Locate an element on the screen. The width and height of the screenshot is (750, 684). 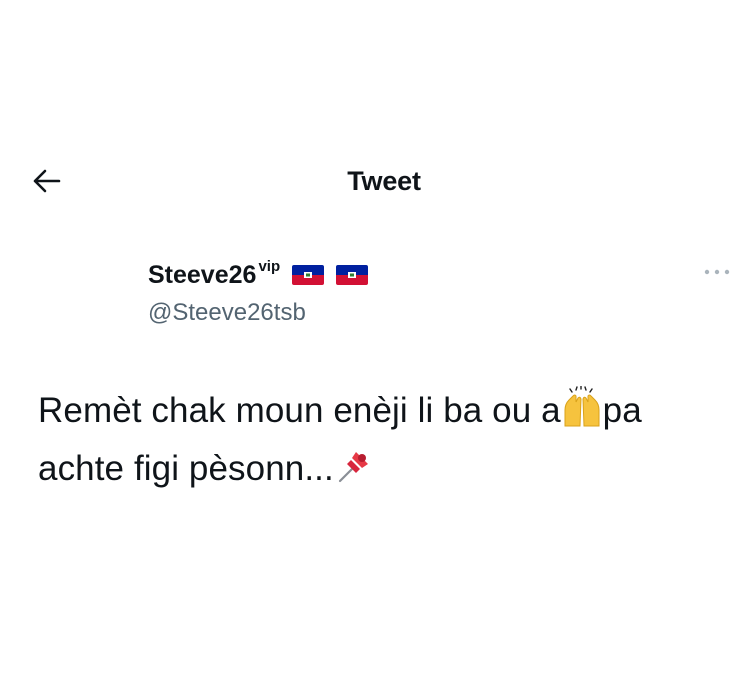
page-title: Tweet is located at coordinates (384, 181).